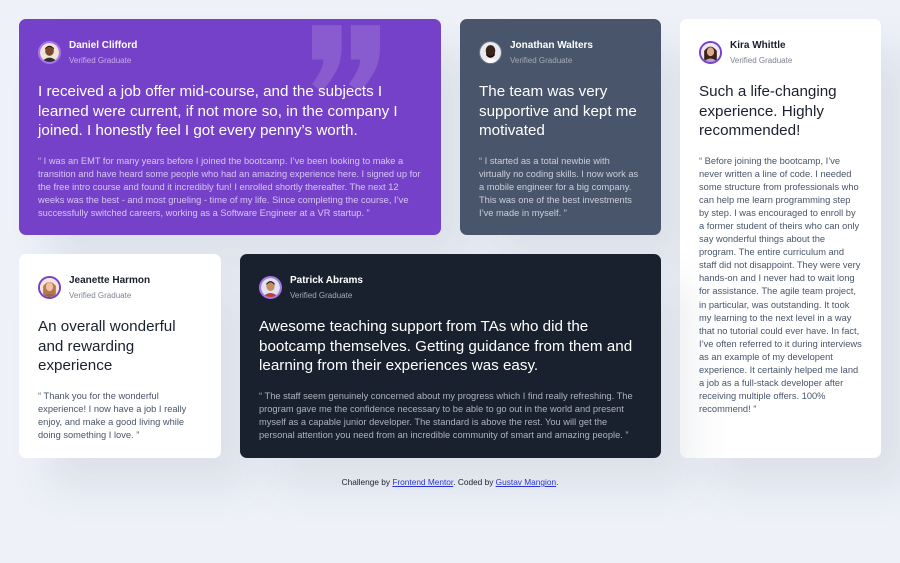 The width and height of the screenshot is (900, 563). I want to click on author-info: Patrick Abrams Verified Graduate, so click(450, 287).